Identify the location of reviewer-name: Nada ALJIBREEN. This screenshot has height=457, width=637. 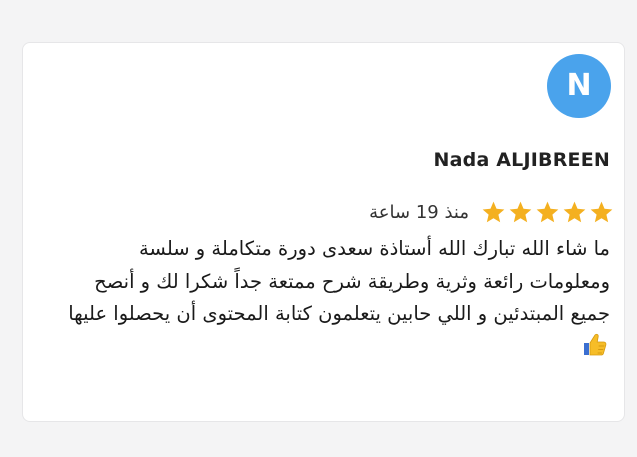
(521, 160).